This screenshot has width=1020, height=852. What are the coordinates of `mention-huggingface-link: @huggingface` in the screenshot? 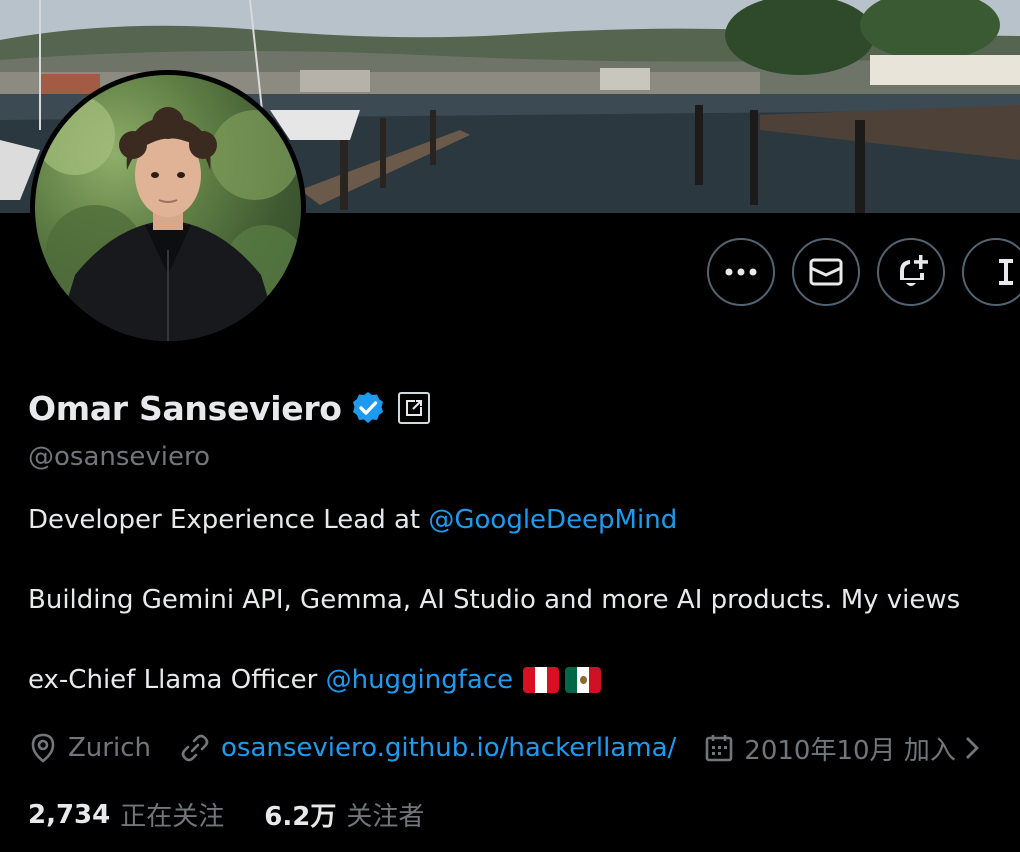 It's located at (420, 680).